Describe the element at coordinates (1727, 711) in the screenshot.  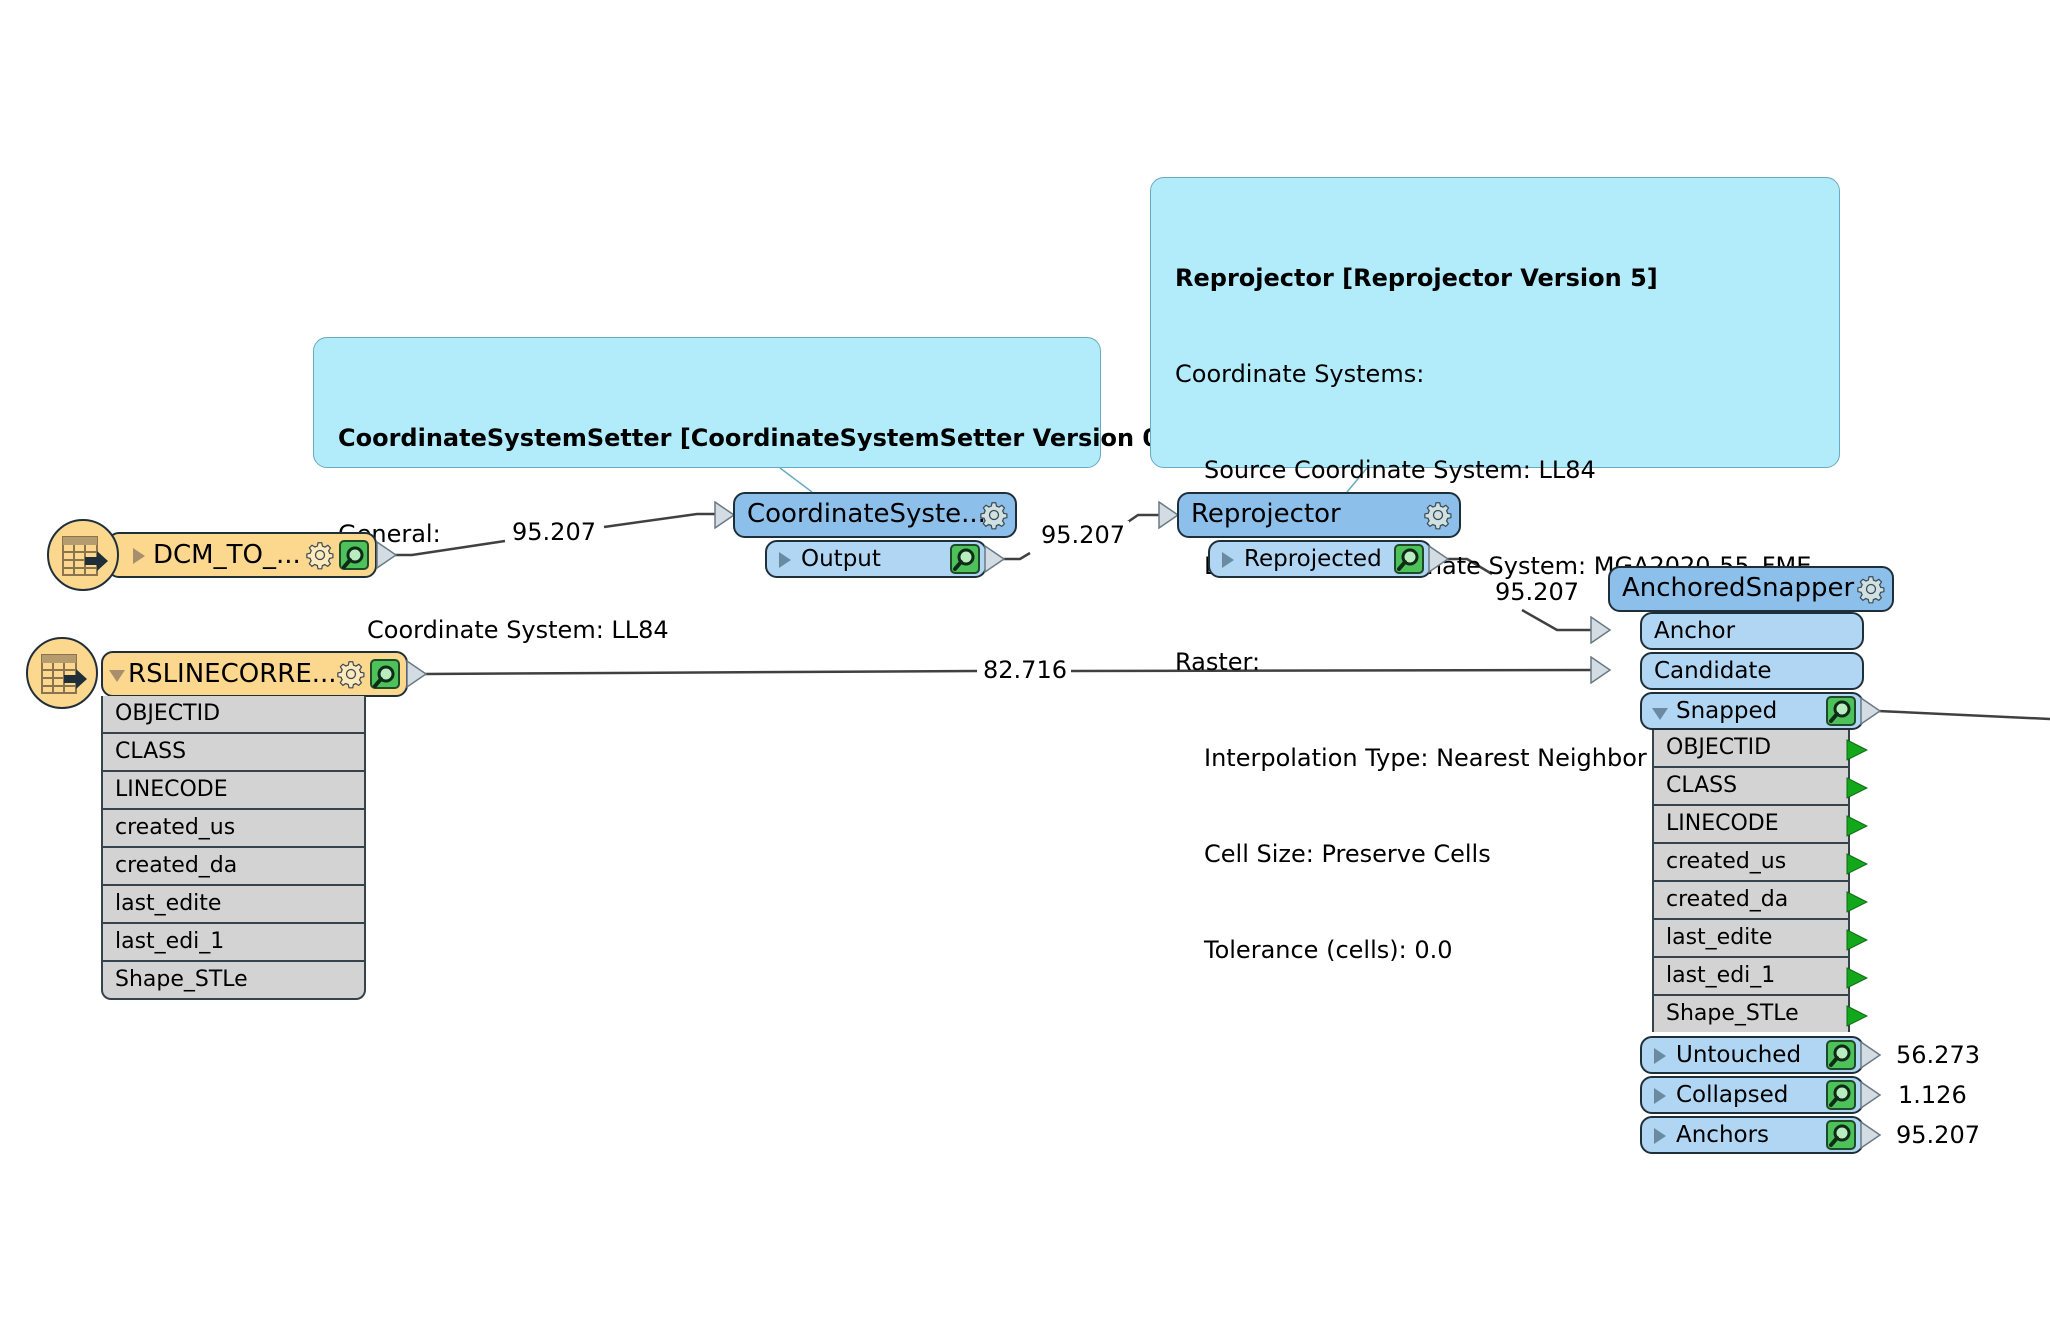
I see `port-label: Snapped` at that location.